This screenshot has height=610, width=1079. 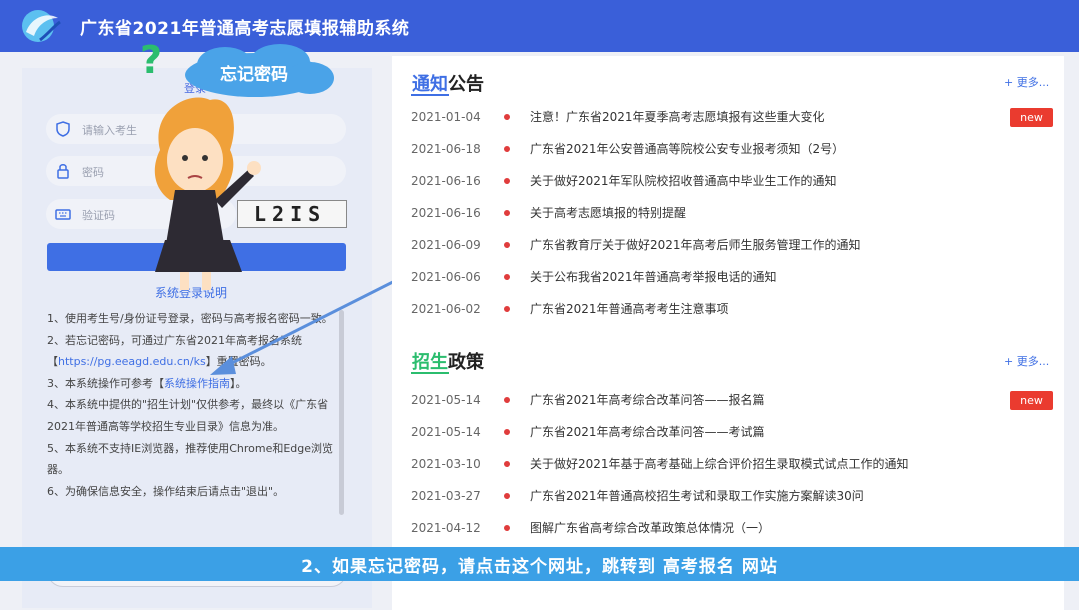 I want to click on list-item-date: 2021-01-04, so click(x=446, y=117).